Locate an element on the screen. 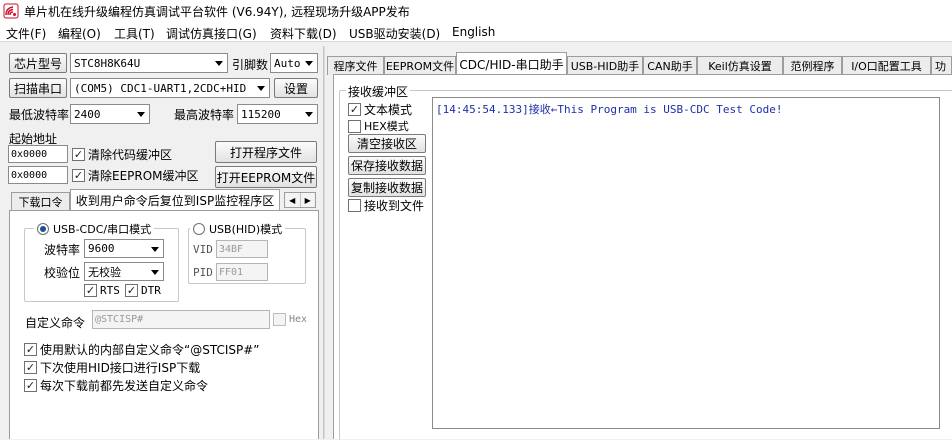 This screenshot has width=952, height=440. hid-mode-label: USB(HID)模式 is located at coordinates (246, 229).